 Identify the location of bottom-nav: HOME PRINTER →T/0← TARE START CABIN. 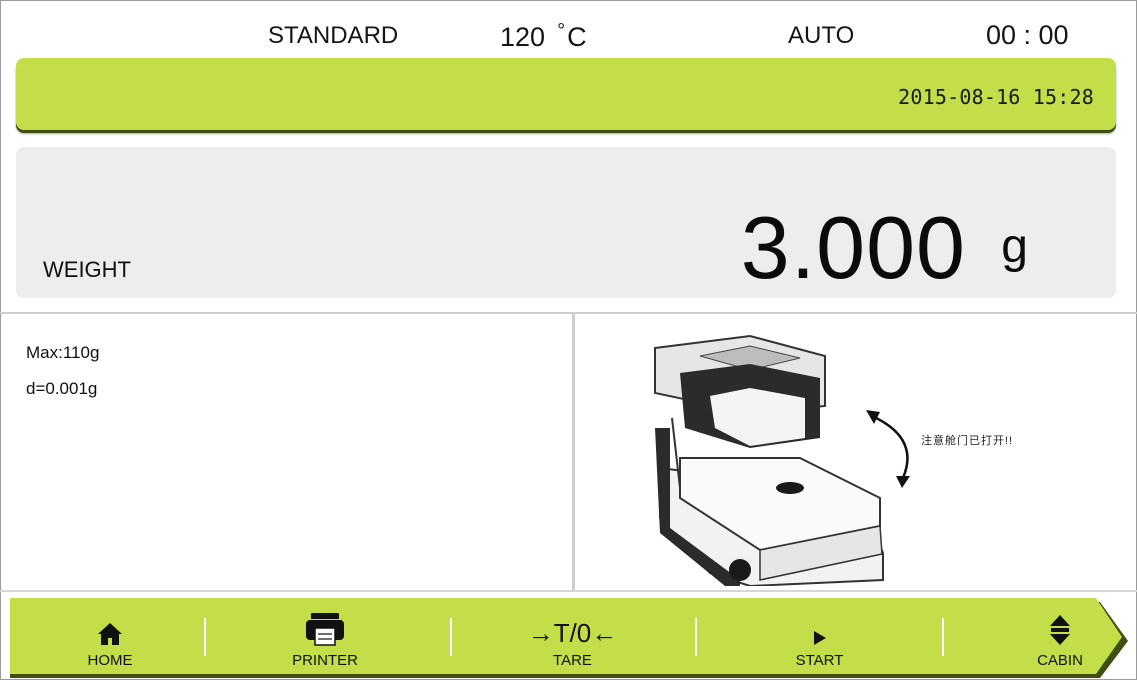
(568, 638).